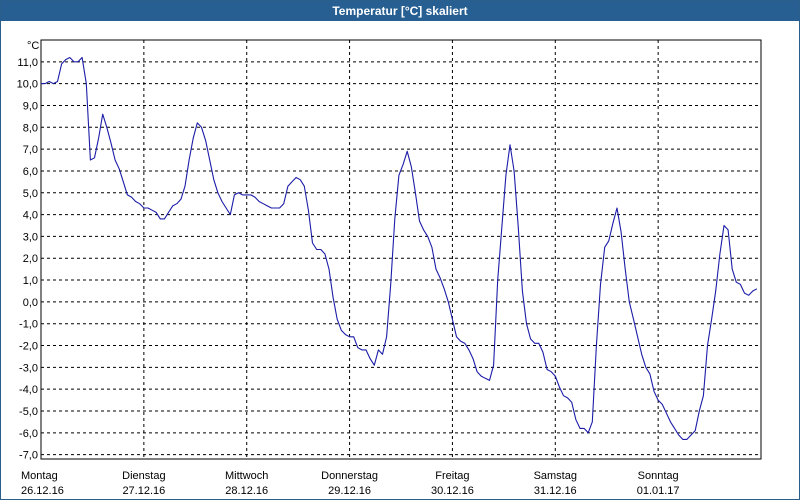  What do you see at coordinates (30, 259) in the screenshot?
I see `y-tick-label: 2,0` at bounding box center [30, 259].